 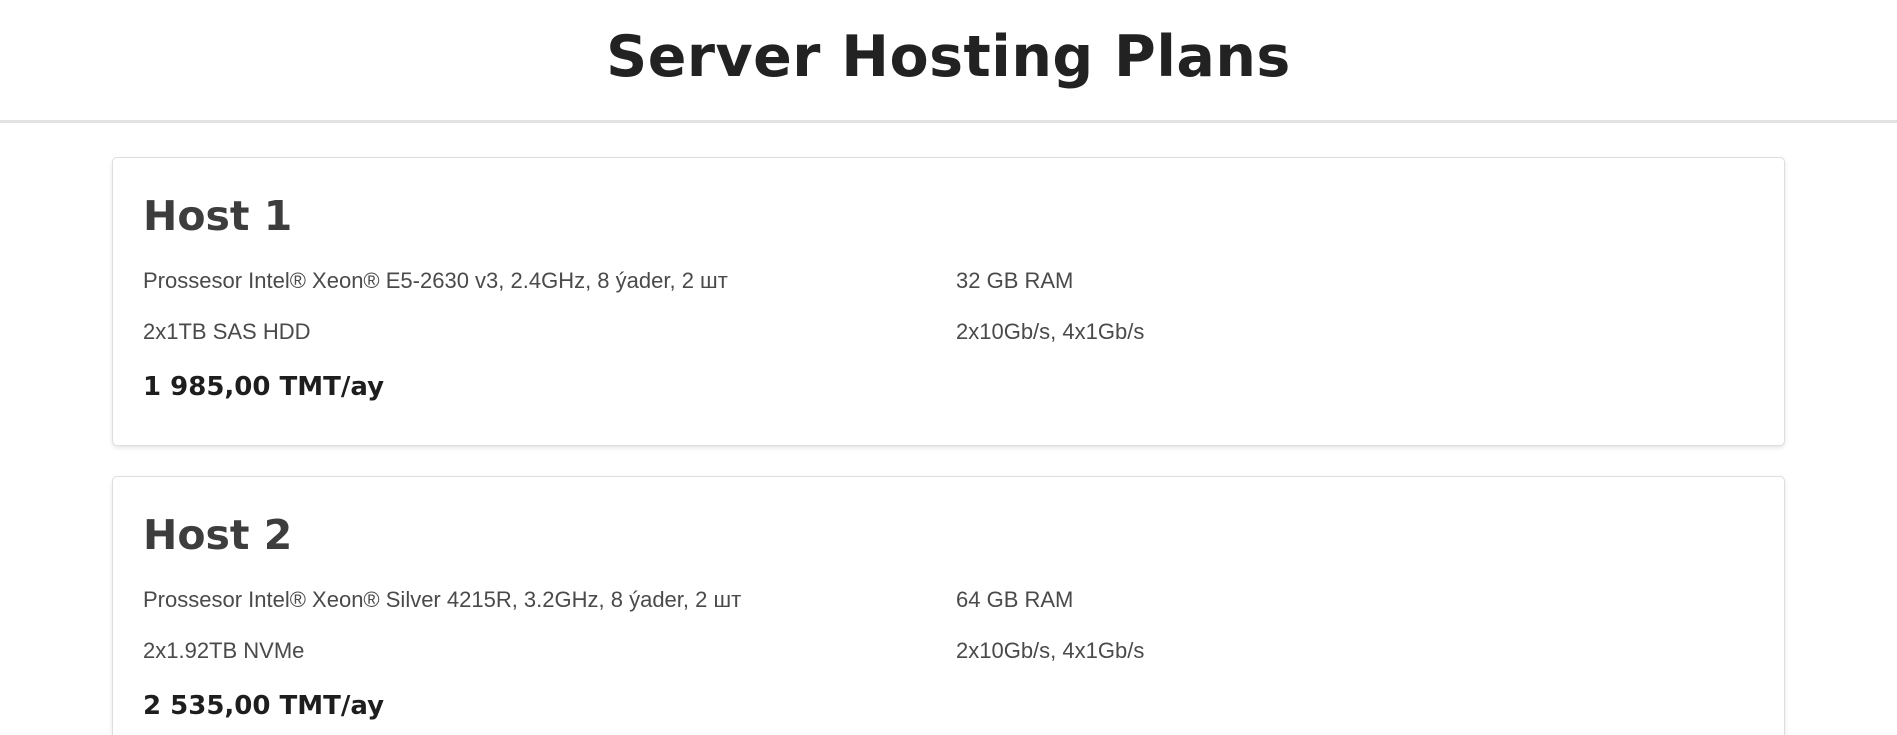 What do you see at coordinates (948, 57) in the screenshot?
I see `page-title: Server Hosting Plans` at bounding box center [948, 57].